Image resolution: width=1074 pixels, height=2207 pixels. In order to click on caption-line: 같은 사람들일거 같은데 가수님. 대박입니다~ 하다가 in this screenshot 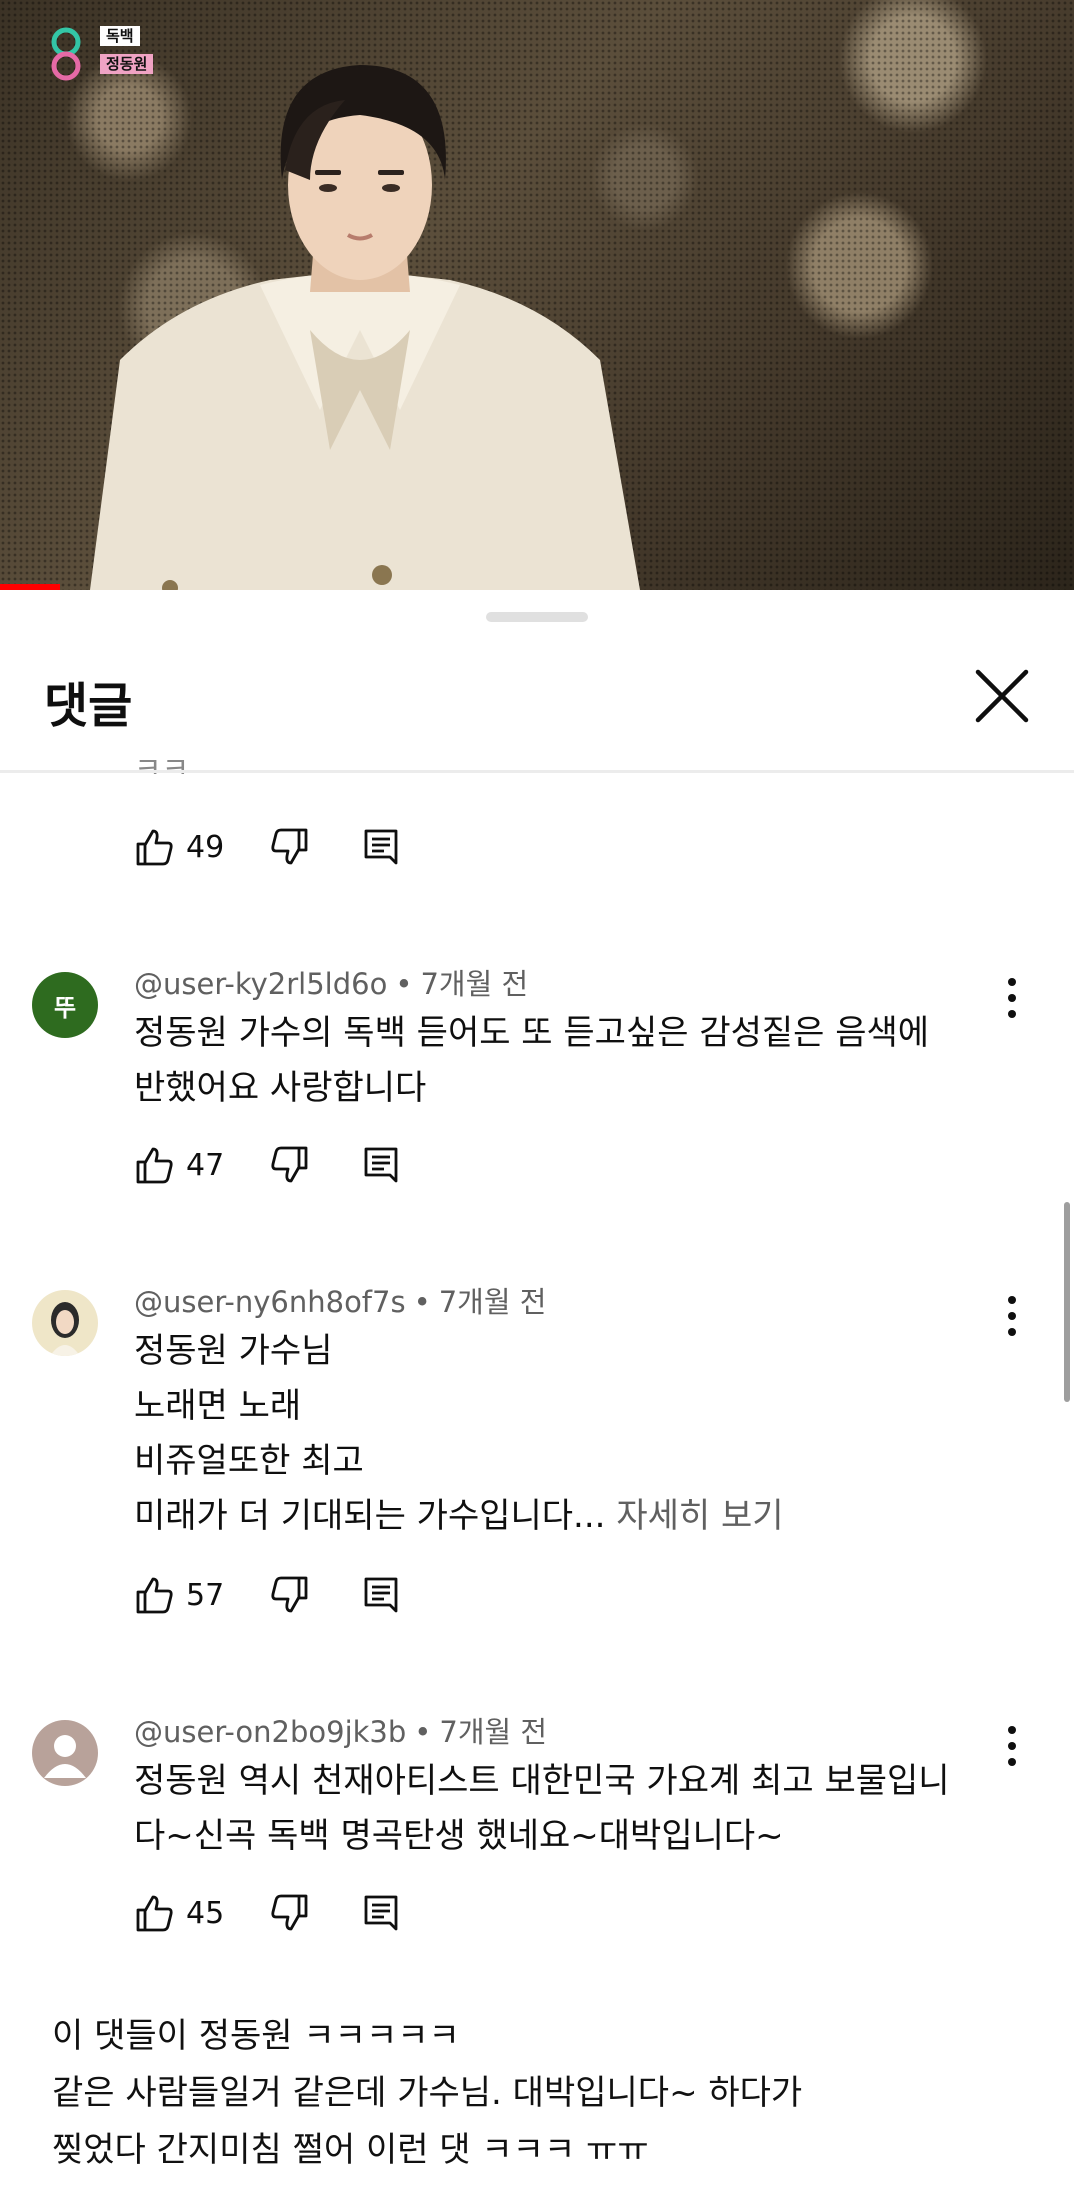, I will do `click(427, 2093)`.